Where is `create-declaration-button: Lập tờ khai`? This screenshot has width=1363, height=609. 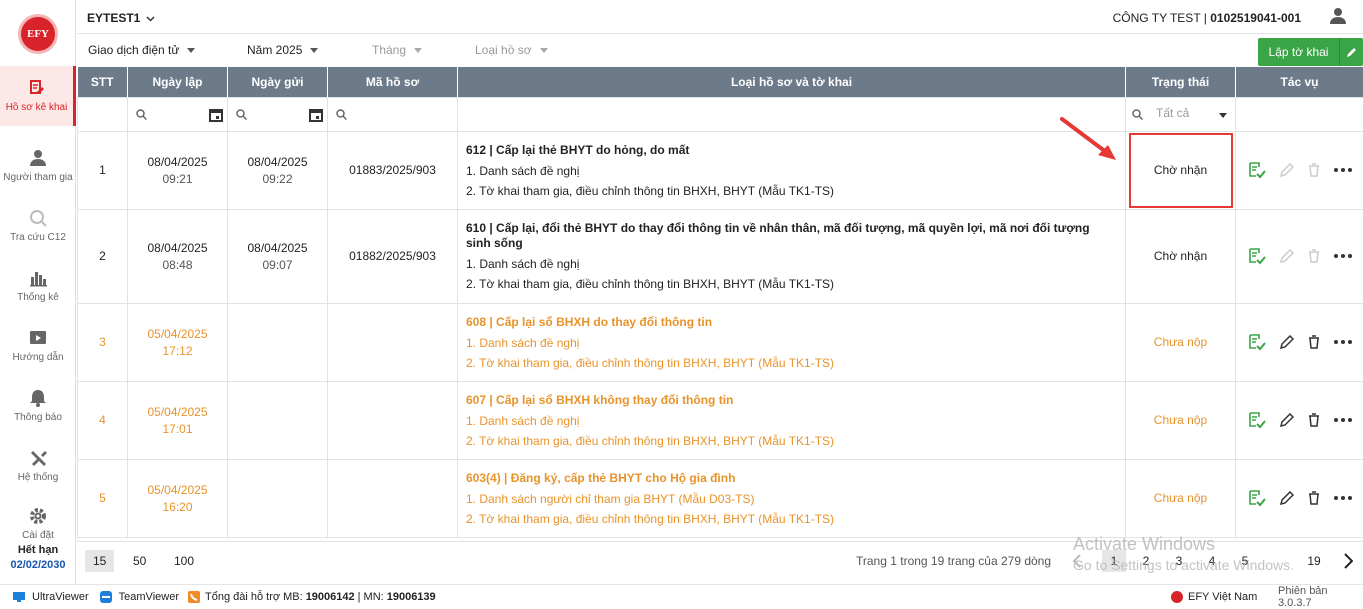 create-declaration-button: Lập tờ khai is located at coordinates (1310, 52).